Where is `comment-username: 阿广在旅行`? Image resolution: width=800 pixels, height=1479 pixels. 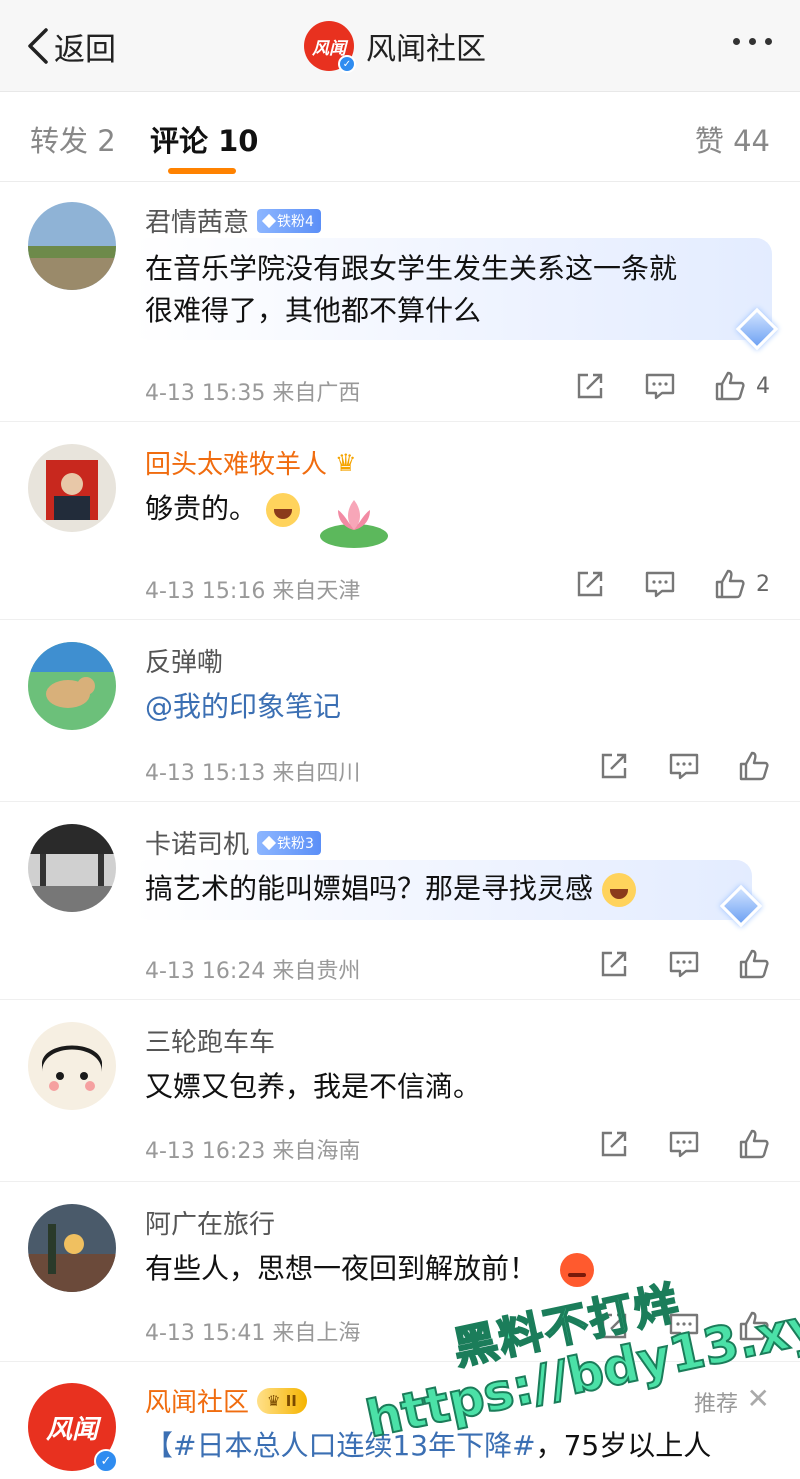
comment-username: 阿广在旅行 is located at coordinates (210, 1222).